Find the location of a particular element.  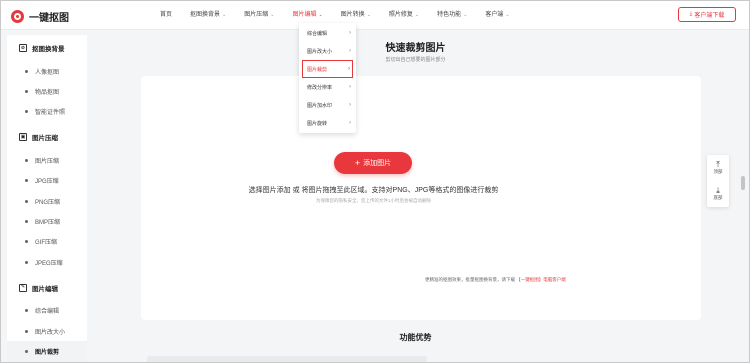

dropdown-item-4: 图片加水印 › is located at coordinates (327, 105).